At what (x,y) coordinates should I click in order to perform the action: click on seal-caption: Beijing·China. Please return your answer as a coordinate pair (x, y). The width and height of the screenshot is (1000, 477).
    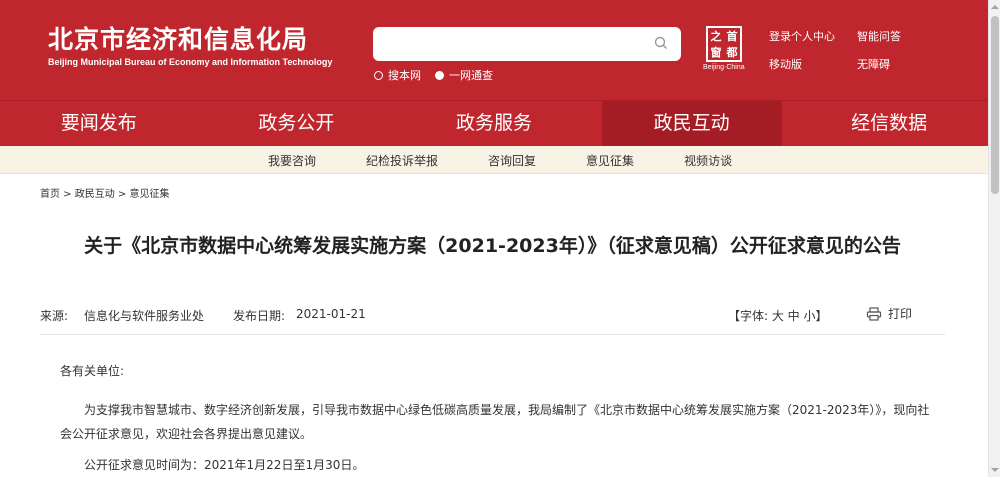
    Looking at the image, I should click on (724, 67).